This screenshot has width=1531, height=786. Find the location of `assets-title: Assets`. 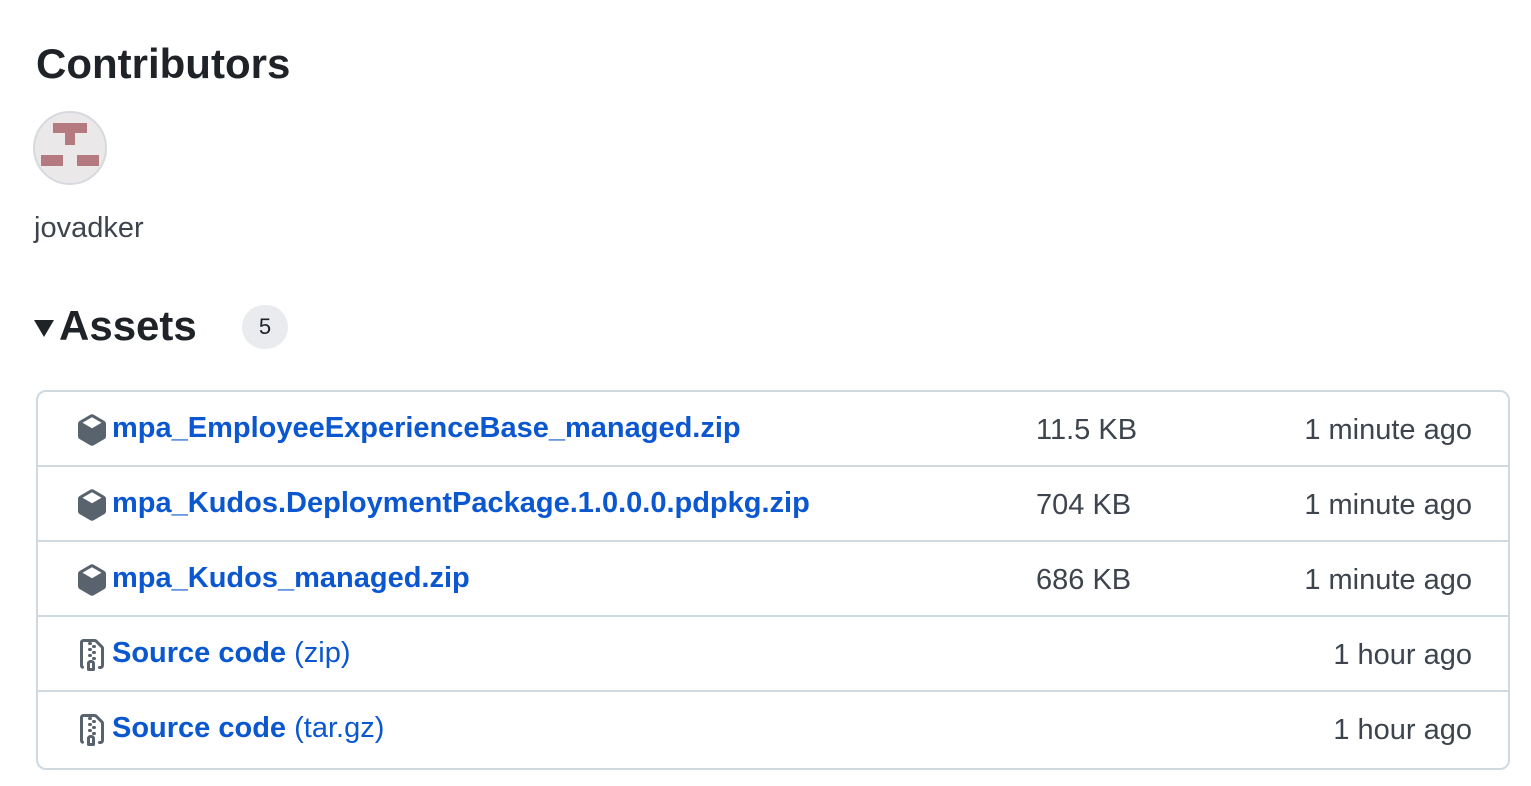

assets-title: Assets is located at coordinates (128, 325).